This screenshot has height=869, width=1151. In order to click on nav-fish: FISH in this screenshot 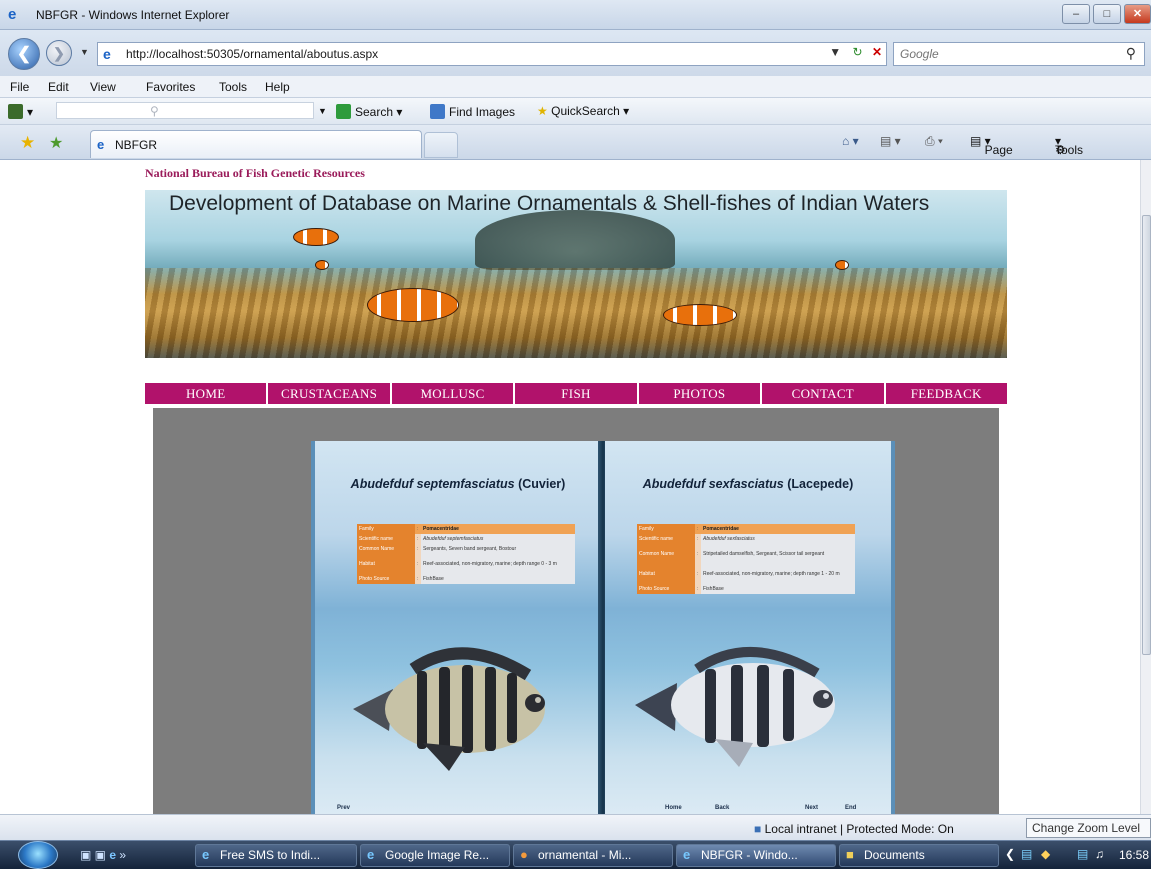, I will do `click(577, 393)`.